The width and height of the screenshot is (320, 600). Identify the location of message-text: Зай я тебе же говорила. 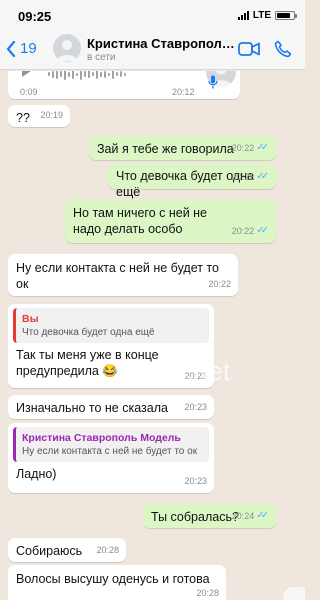
(165, 149).